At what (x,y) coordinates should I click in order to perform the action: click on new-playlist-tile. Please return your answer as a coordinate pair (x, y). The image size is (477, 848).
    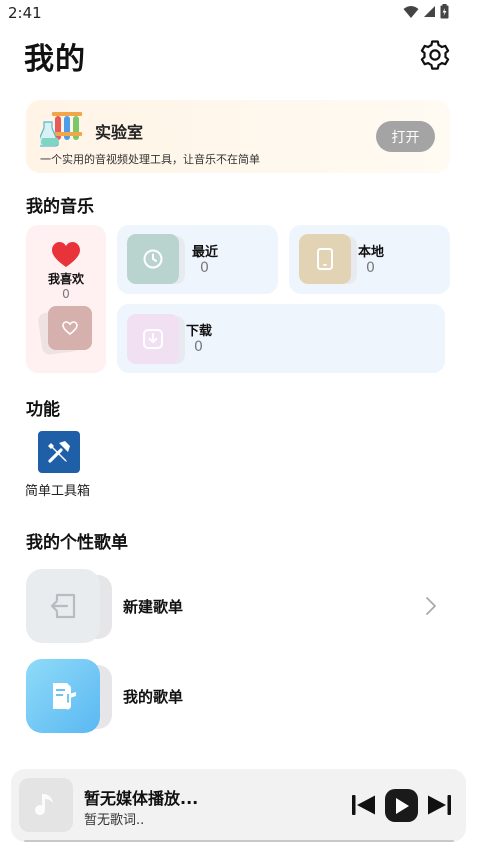
    Looking at the image, I should click on (63, 606).